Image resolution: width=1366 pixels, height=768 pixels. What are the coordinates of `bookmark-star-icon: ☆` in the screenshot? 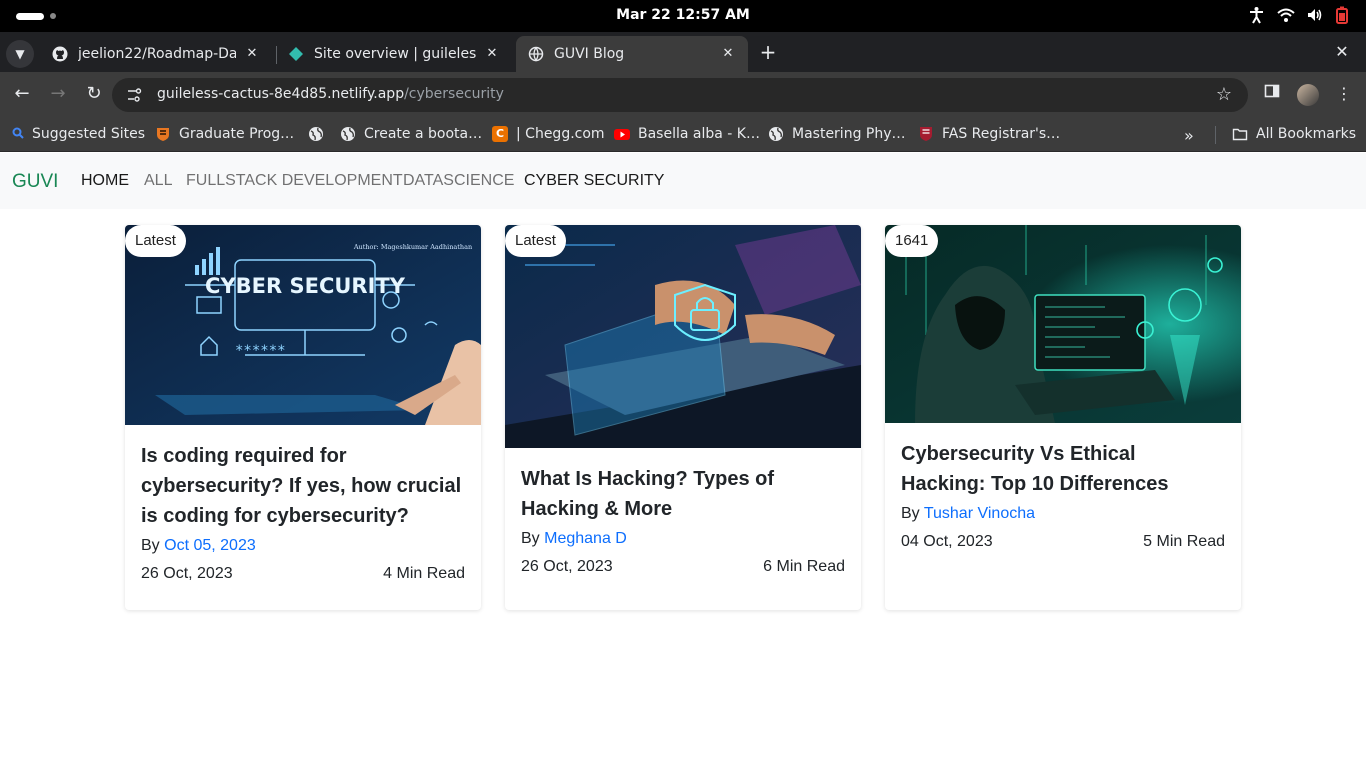 It's located at (1224, 94).